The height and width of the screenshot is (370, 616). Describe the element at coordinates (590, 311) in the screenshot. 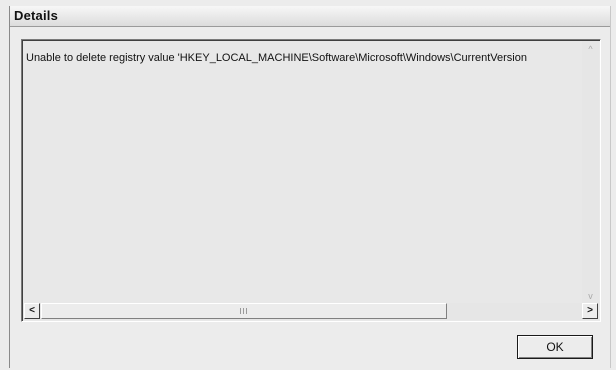

I see `scroll-right-icon: >` at that location.